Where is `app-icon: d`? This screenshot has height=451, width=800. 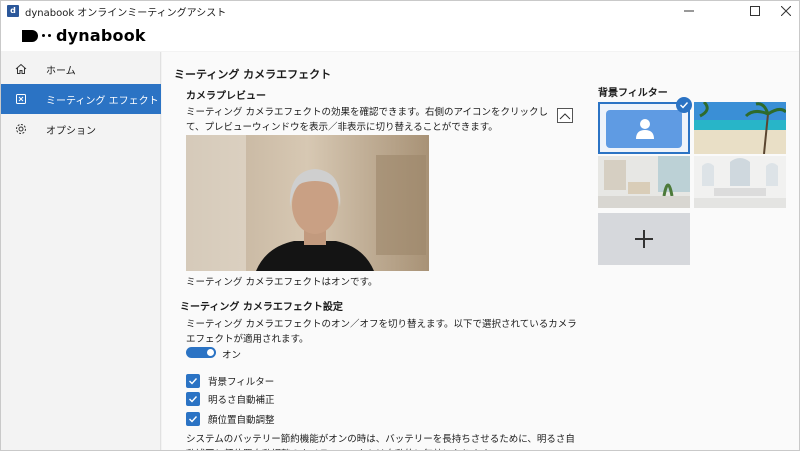 app-icon: d is located at coordinates (13, 11).